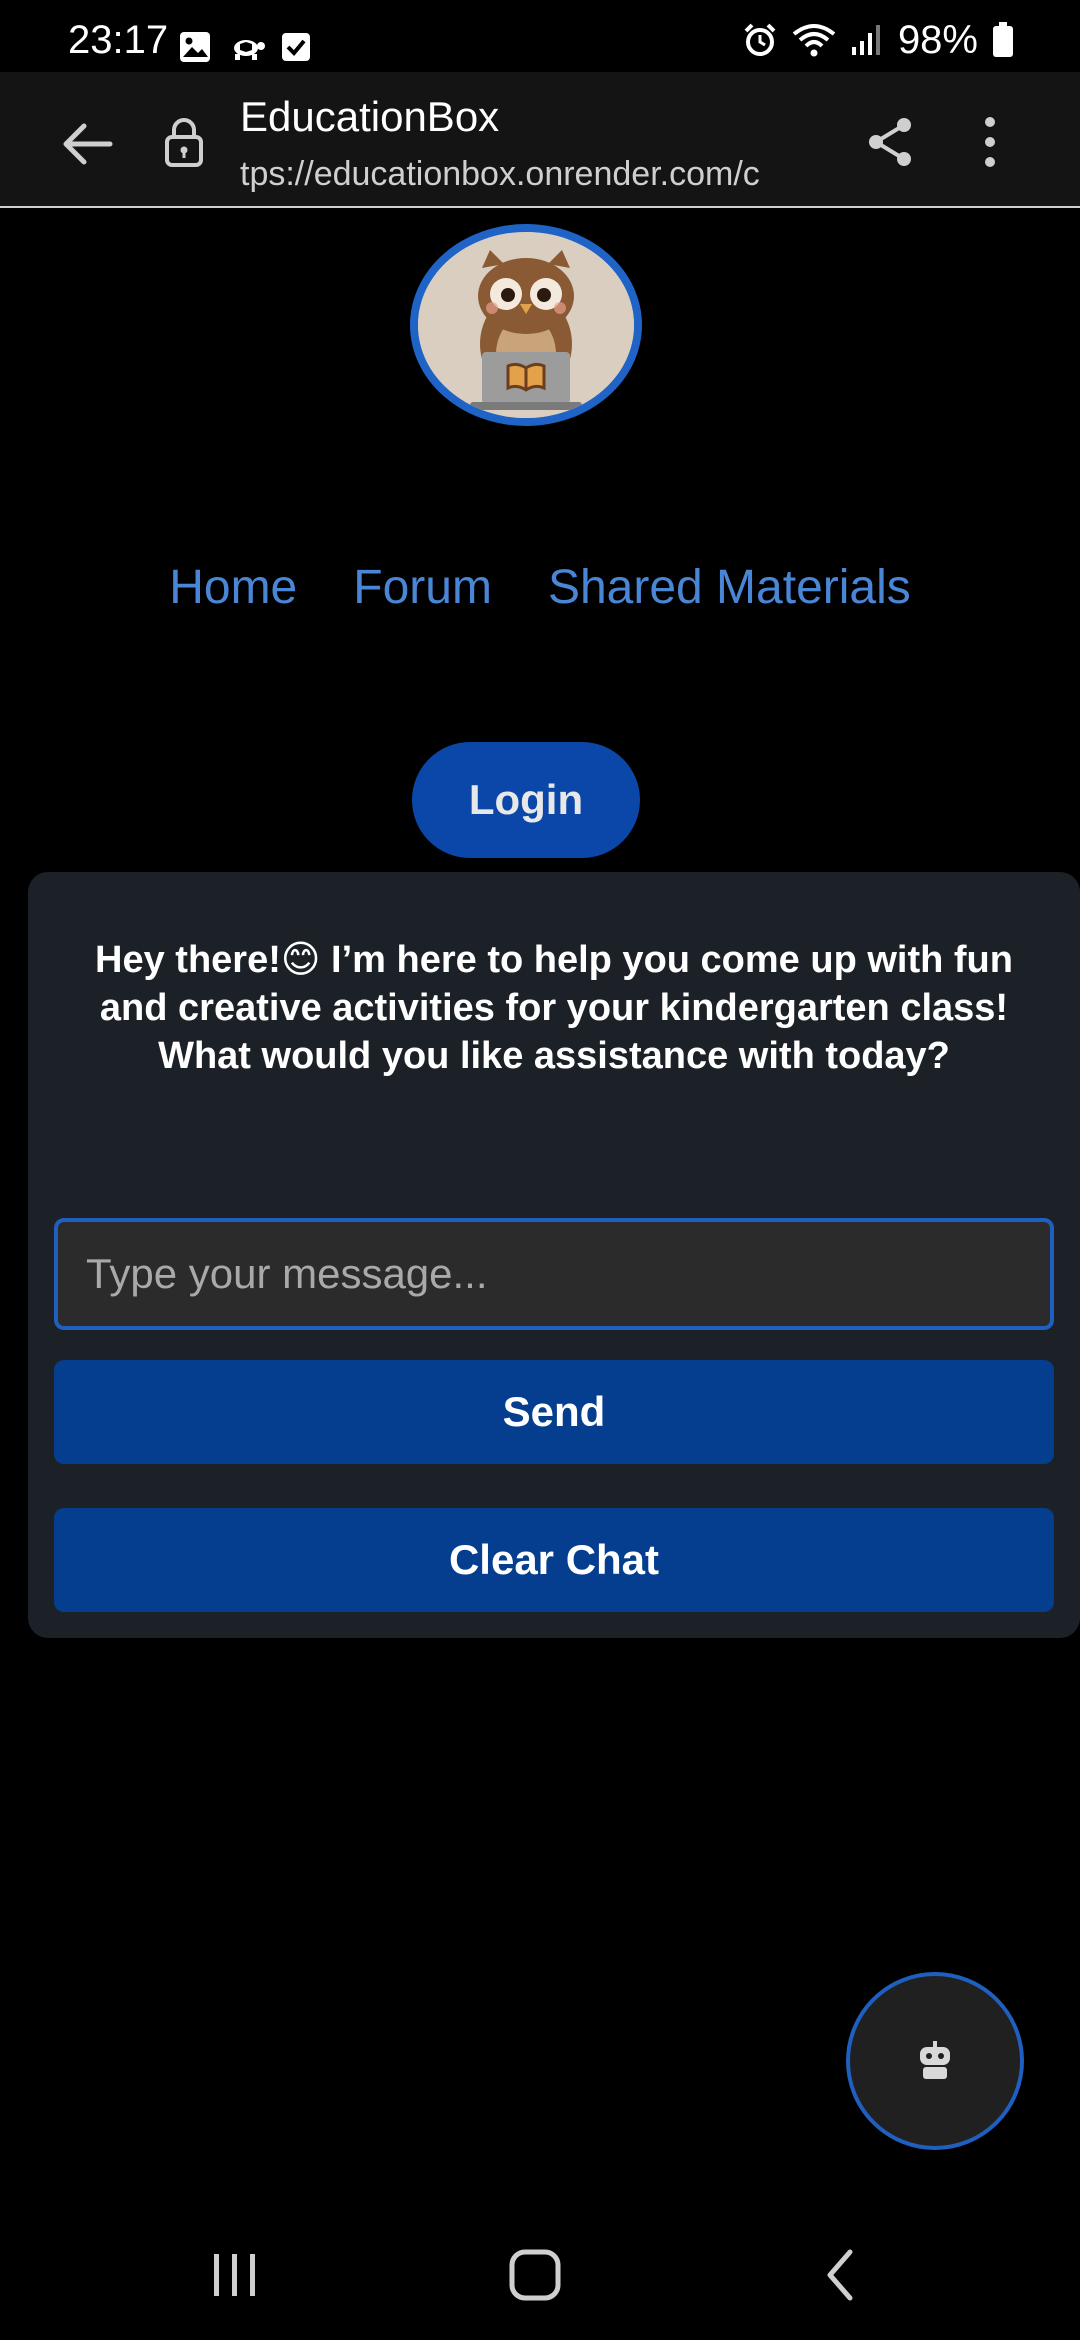 The width and height of the screenshot is (1080, 2340). Describe the element at coordinates (118, 40) in the screenshot. I see `status-time: 23:17` at that location.